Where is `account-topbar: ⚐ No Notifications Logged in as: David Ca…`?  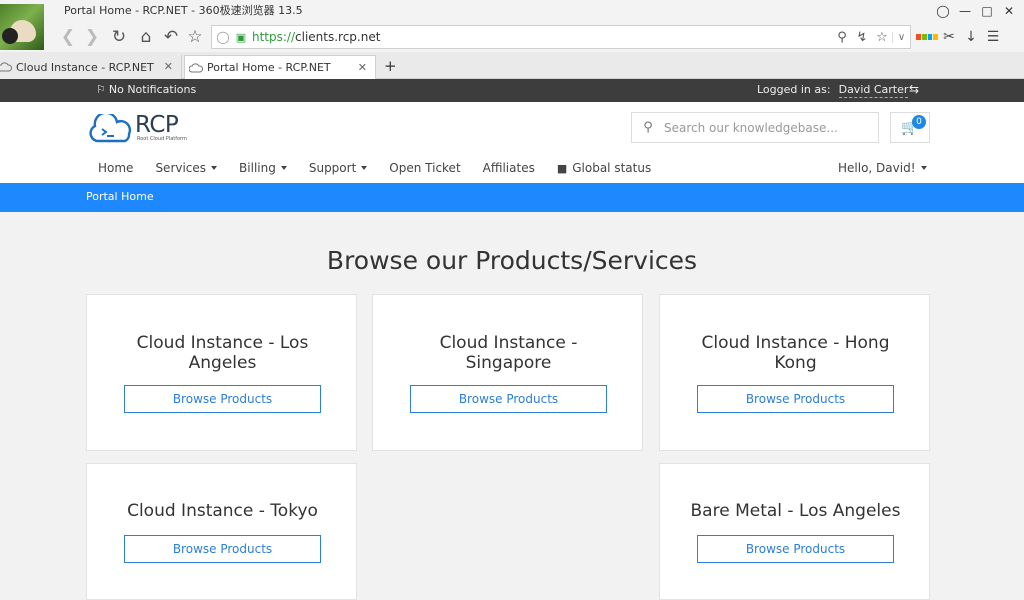
account-topbar: ⚐ No Notifications Logged in as: David Ca… is located at coordinates (512, 90).